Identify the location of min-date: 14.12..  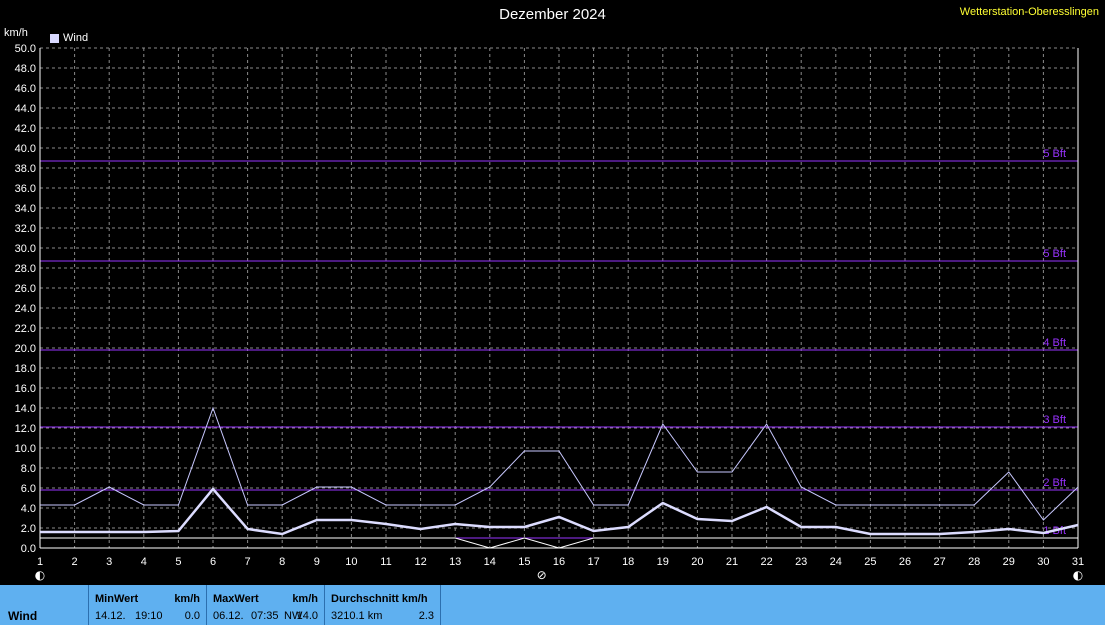
(110, 616).